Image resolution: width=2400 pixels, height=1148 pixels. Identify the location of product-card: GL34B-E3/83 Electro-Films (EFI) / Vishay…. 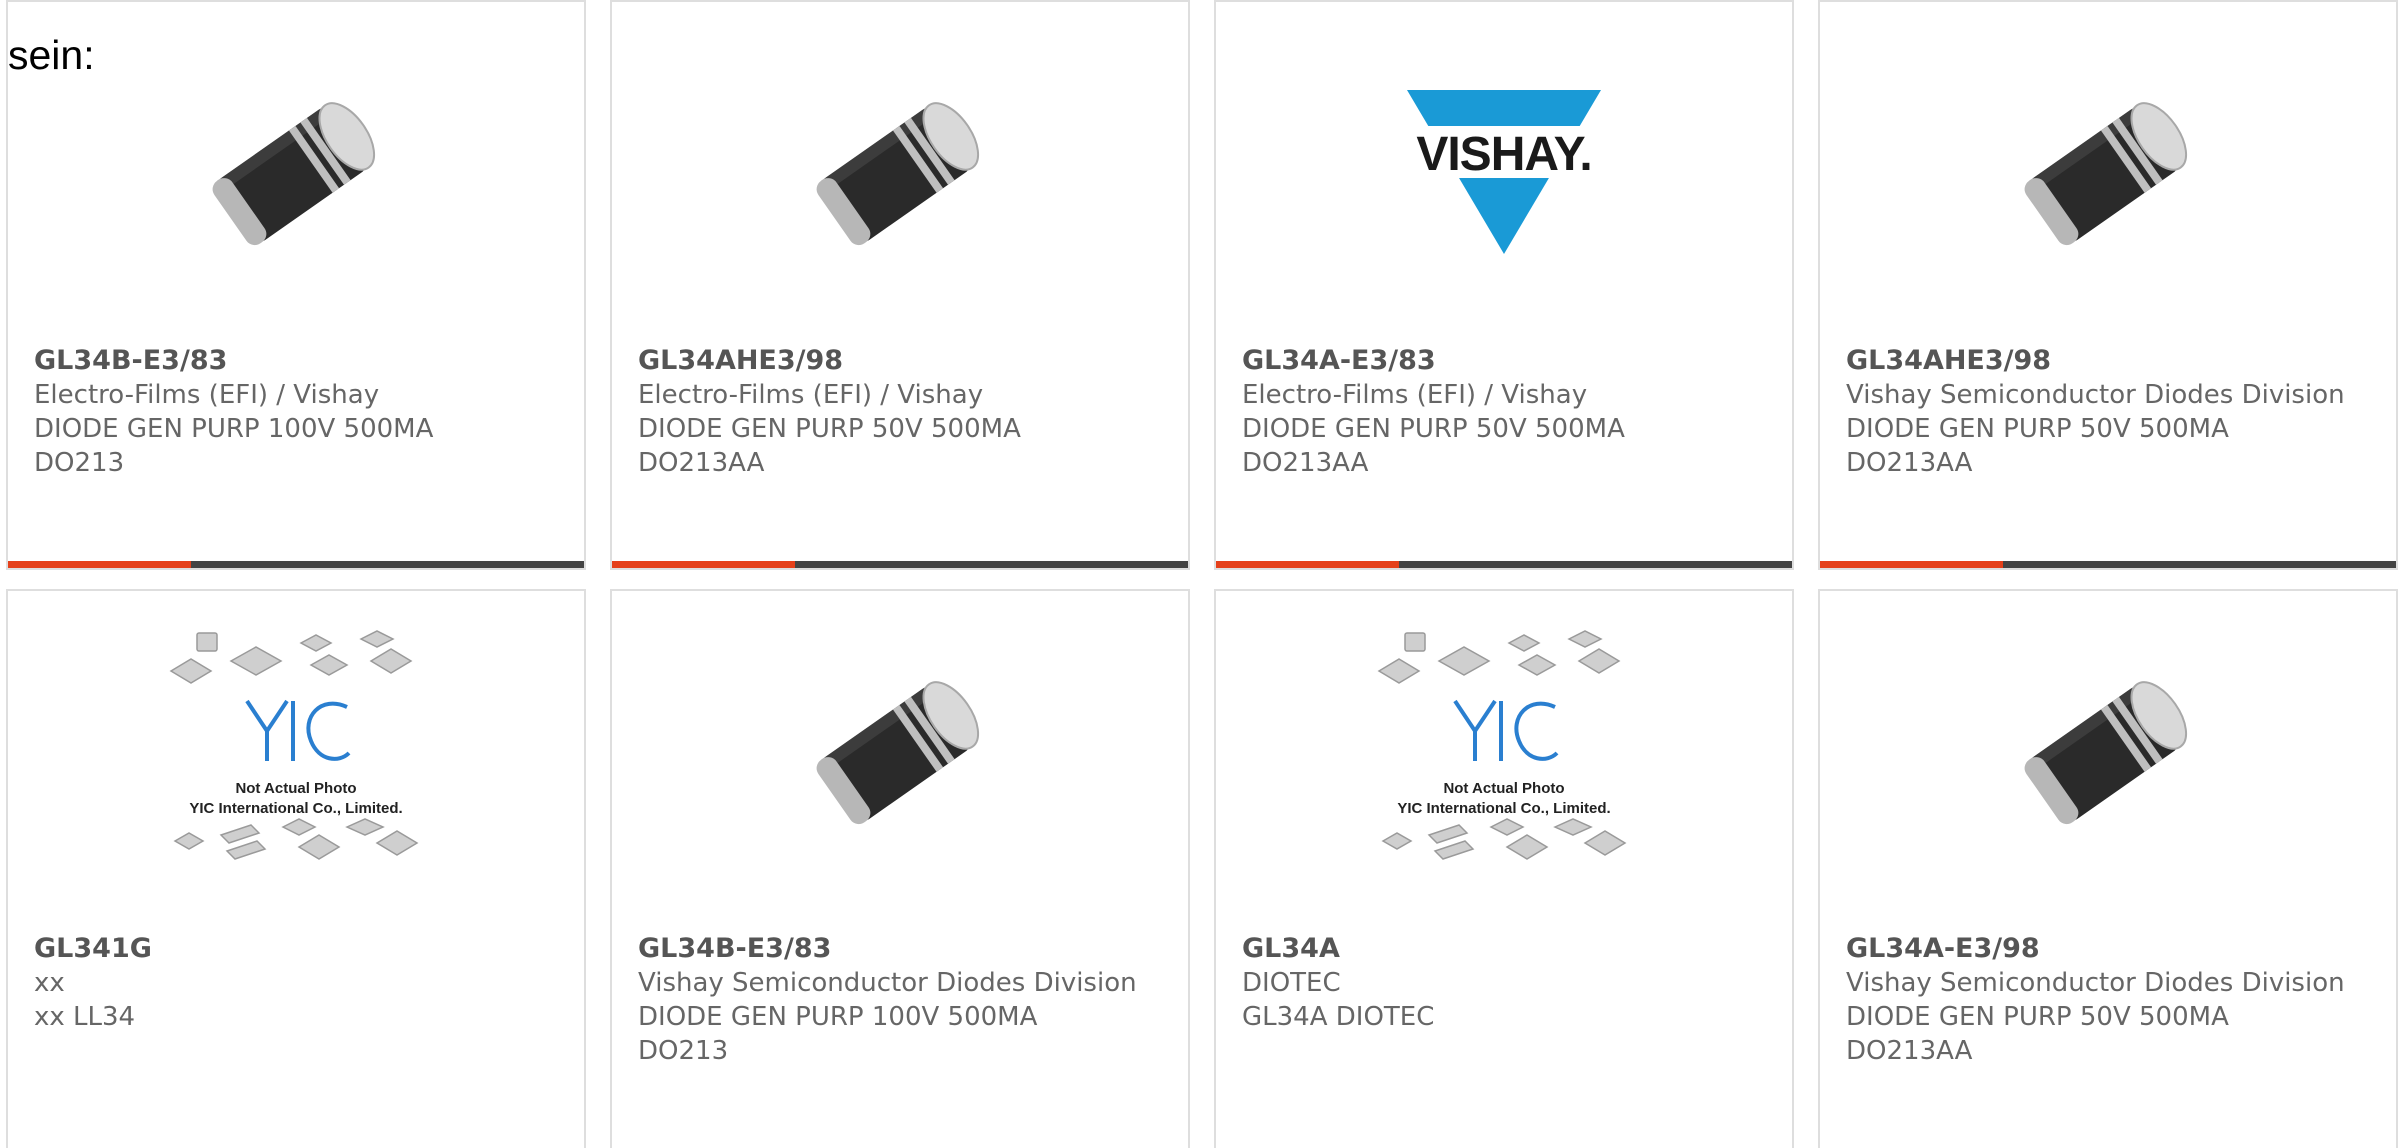
(296, 285).